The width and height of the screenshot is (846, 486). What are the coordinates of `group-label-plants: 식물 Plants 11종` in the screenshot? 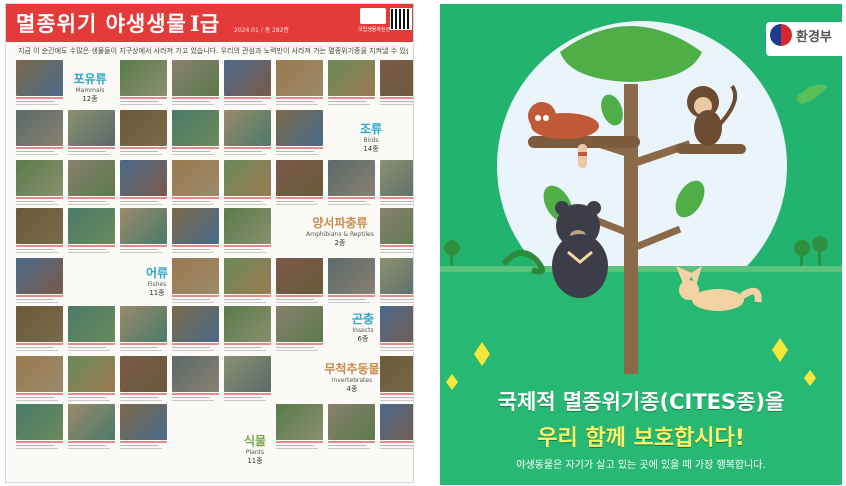 It's located at (255, 449).